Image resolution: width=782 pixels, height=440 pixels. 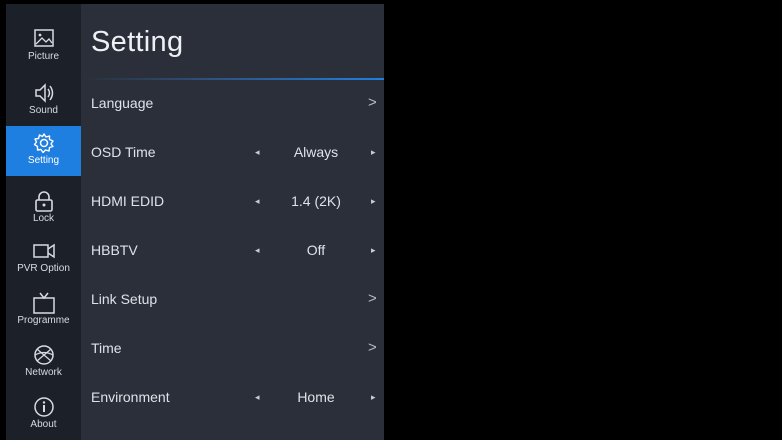 I want to click on row-label: OSD Time, so click(x=123, y=152).